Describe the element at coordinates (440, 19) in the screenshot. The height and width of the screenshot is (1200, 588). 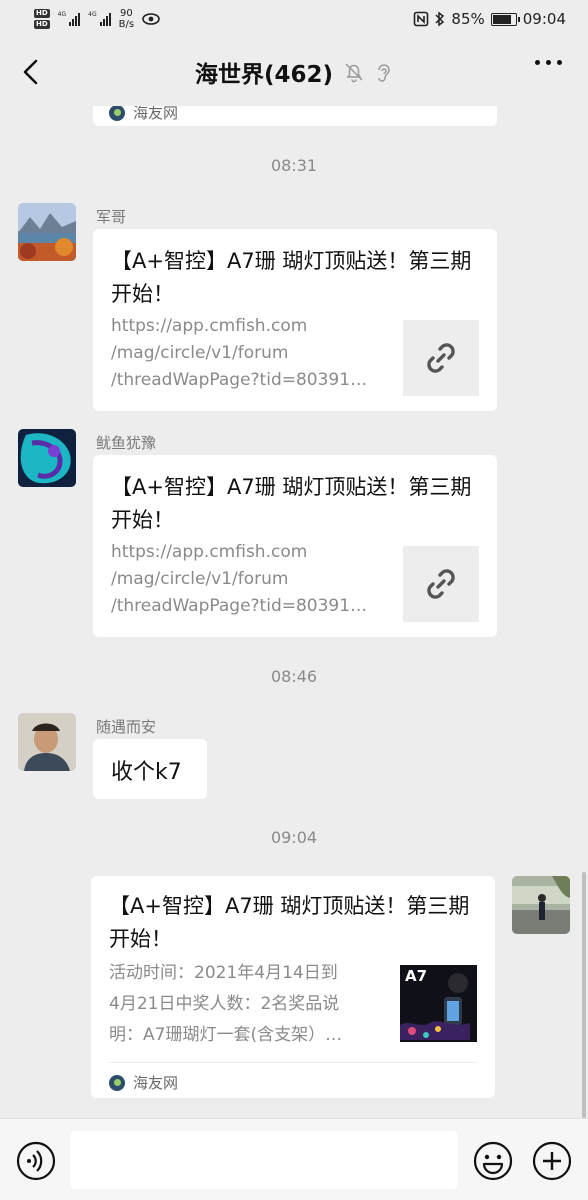
I see `bluetooth-icon` at that location.